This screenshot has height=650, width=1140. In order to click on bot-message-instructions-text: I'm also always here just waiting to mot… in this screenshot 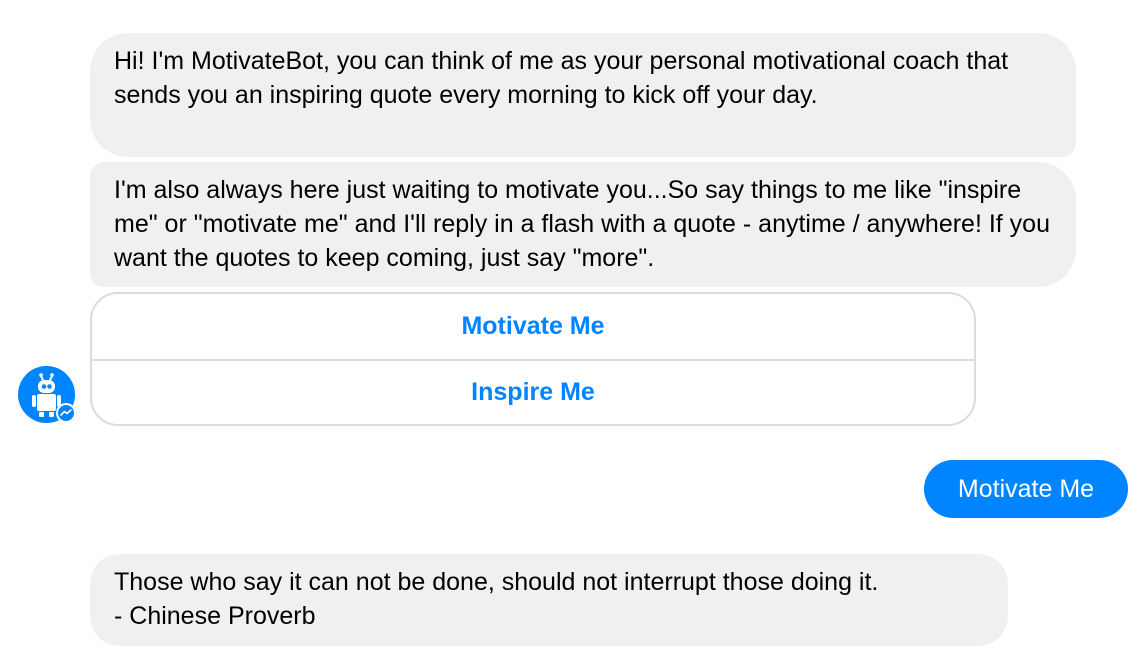, I will do `click(582, 224)`.